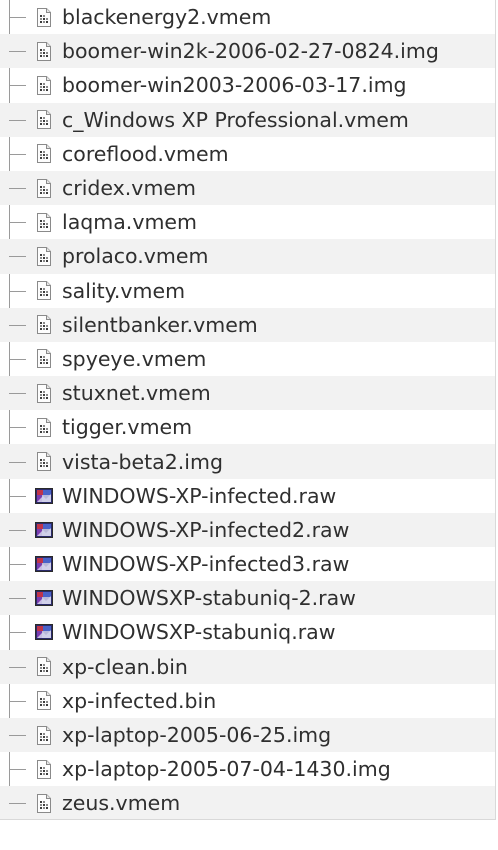 The image size is (498, 850). I want to click on file-name: c_Windows XP Professional.vmem, so click(235, 119).